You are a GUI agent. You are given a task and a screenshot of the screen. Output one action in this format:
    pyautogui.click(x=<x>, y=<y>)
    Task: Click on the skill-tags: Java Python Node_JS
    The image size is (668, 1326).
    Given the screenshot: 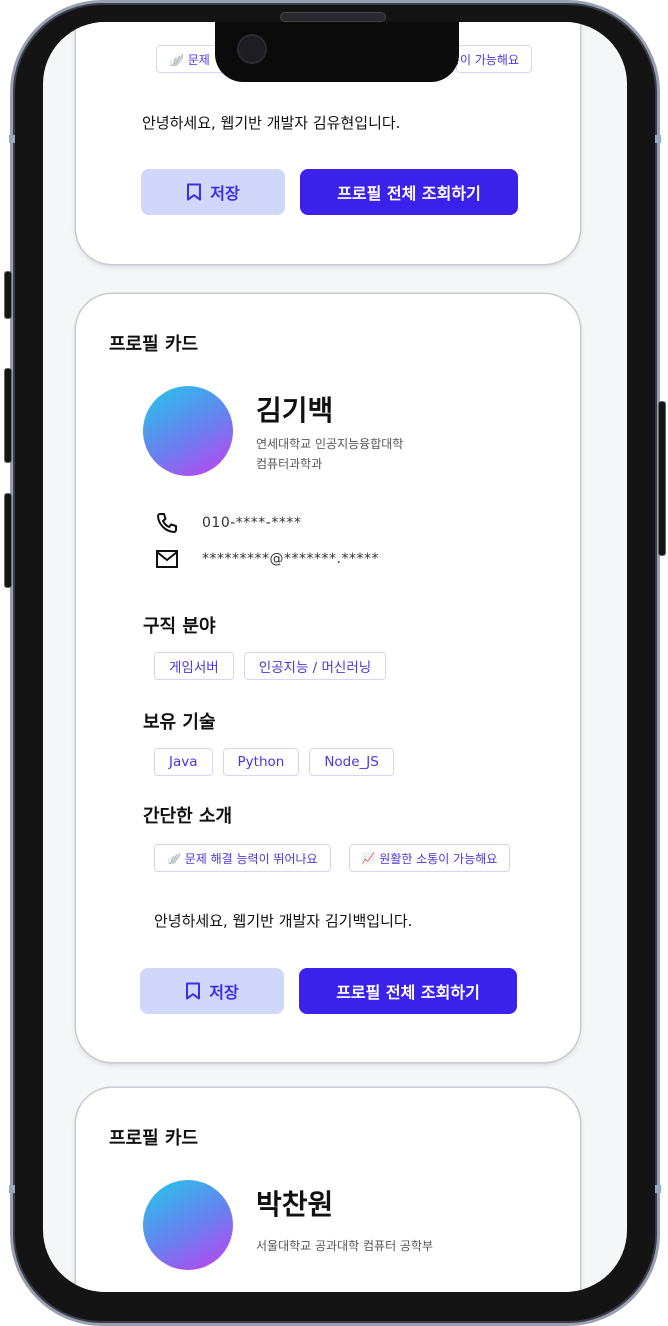 What is the action you would take?
    pyautogui.click(x=274, y=762)
    